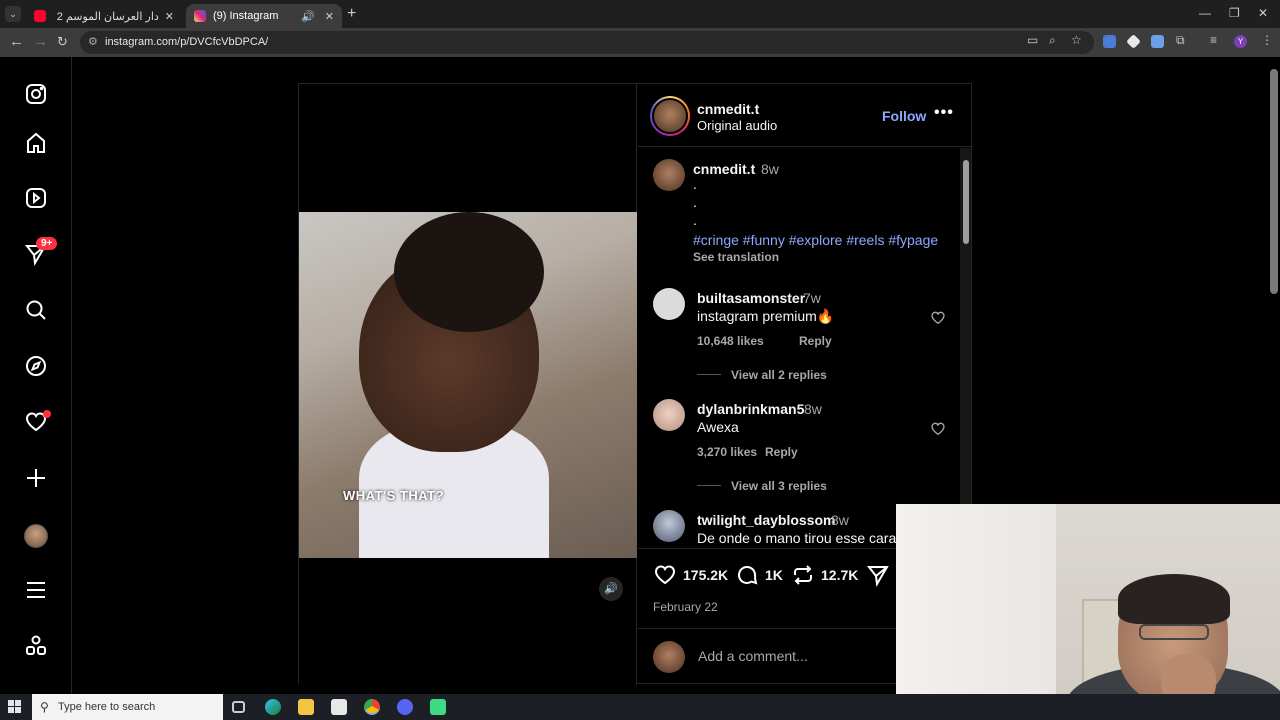 This screenshot has height=720, width=1280. What do you see at coordinates (669, 175) in the screenshot?
I see `caption-avatar` at bounding box center [669, 175].